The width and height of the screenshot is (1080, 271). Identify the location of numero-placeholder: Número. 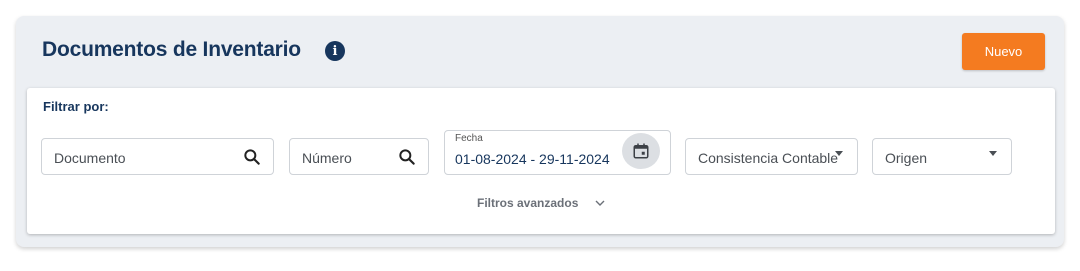
(327, 158).